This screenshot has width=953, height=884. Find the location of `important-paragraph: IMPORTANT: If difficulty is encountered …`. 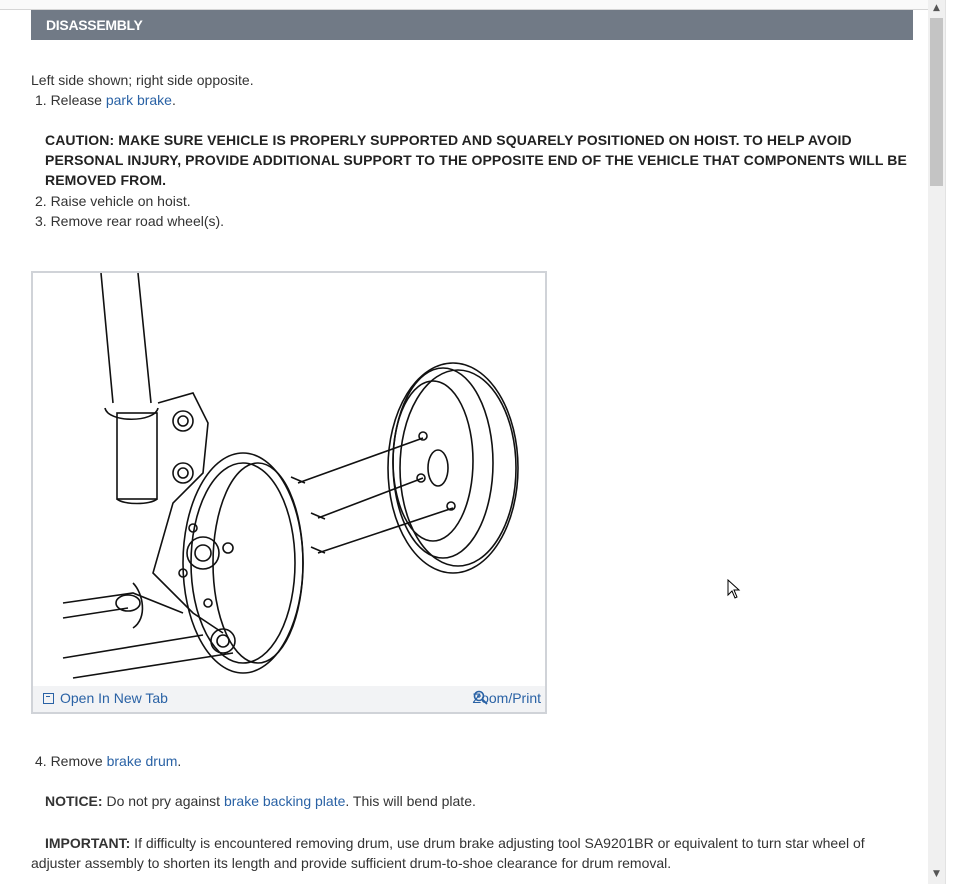

important-paragraph: IMPORTANT: If difficulty is encountered … is located at coordinates (448, 843).